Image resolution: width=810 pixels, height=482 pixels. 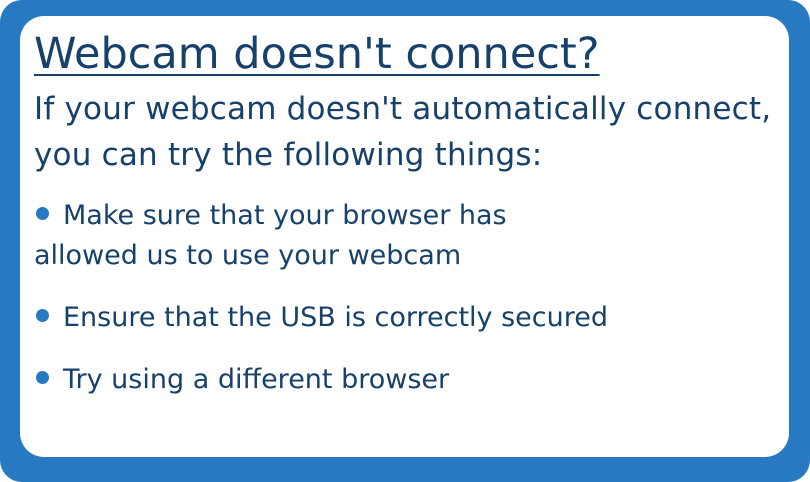 What do you see at coordinates (256, 379) in the screenshot?
I see `tip-text: Try using a different browser` at bounding box center [256, 379].